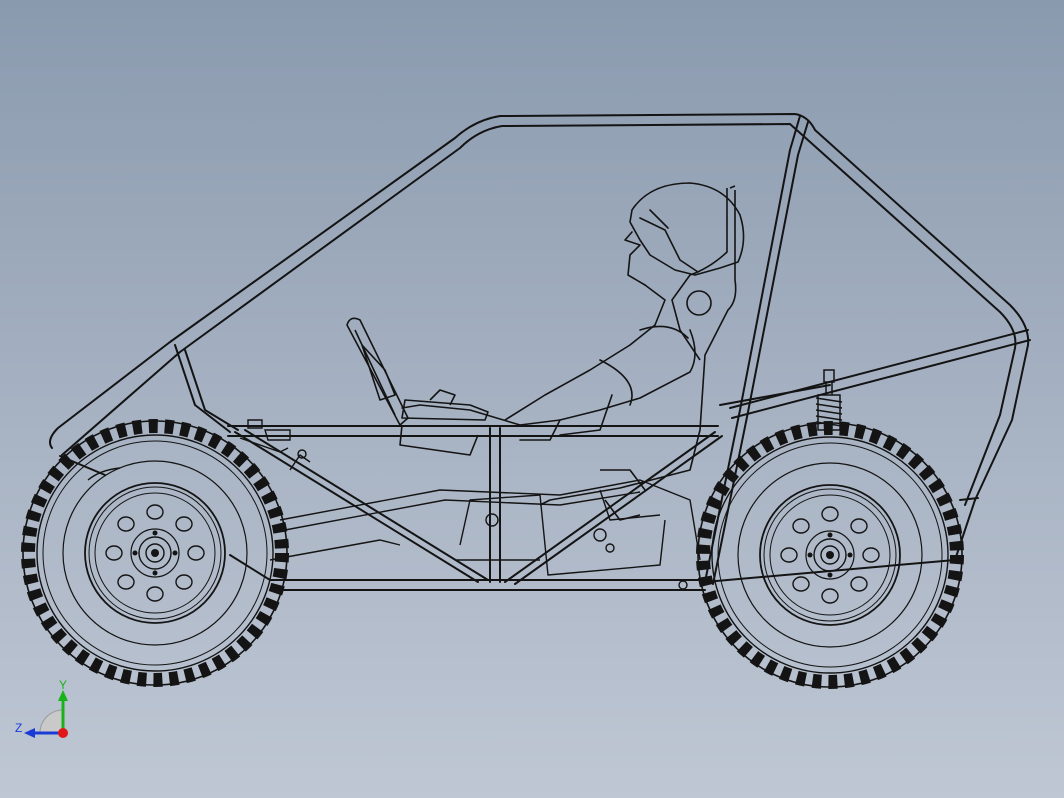 This screenshot has width=1064, height=798. I want to click on x-axis-dot, so click(63, 733).